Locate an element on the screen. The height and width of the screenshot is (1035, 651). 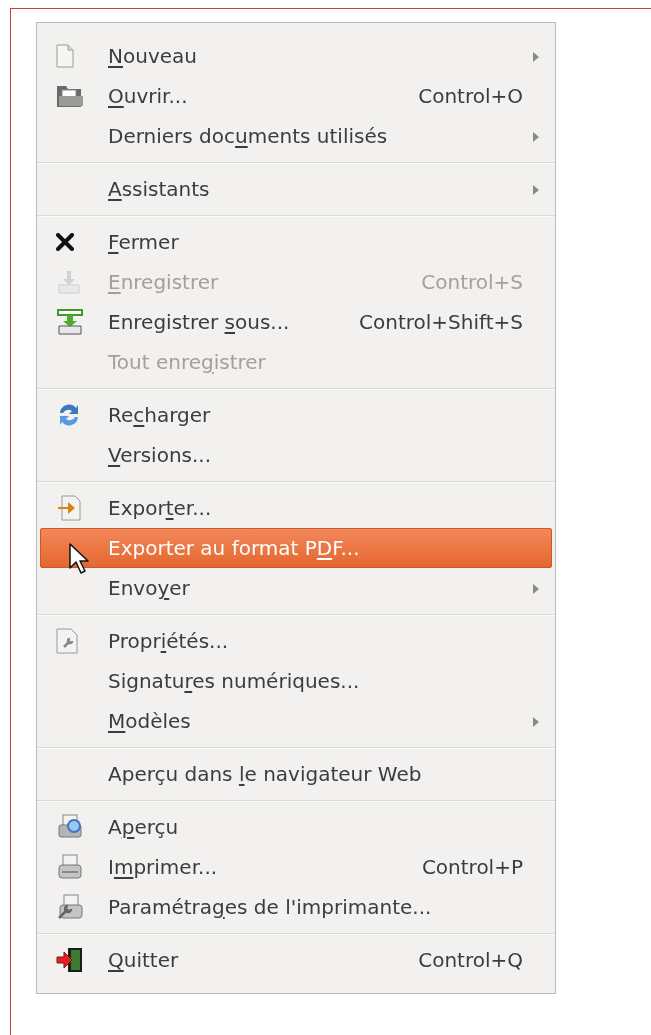
export-icon is located at coordinates (69, 508).